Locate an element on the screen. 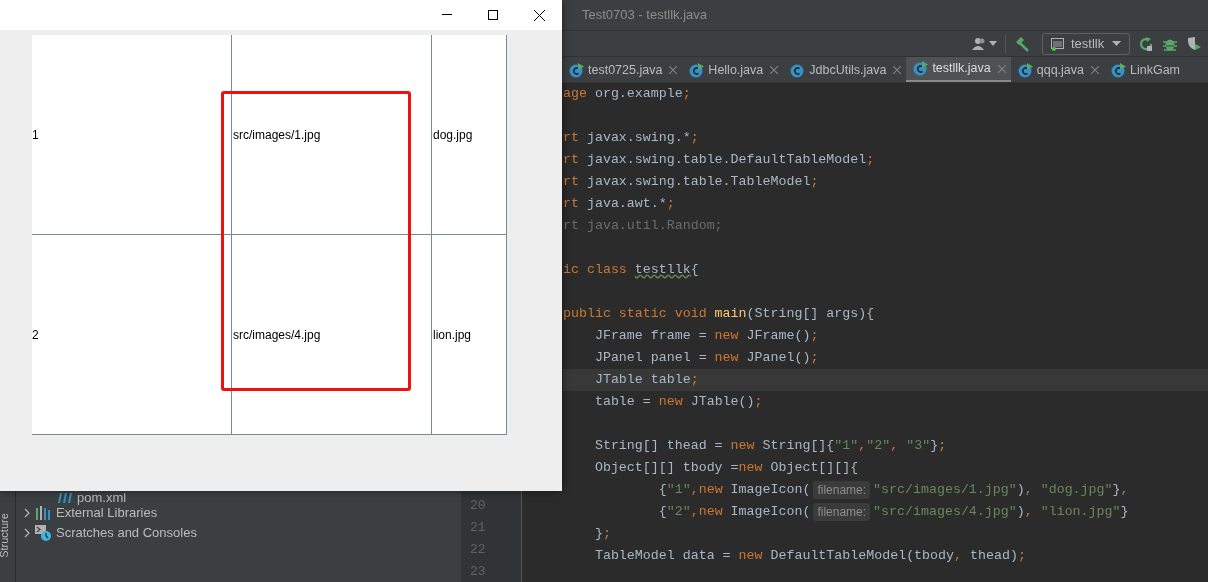  bars-icon is located at coordinates (43, 513).